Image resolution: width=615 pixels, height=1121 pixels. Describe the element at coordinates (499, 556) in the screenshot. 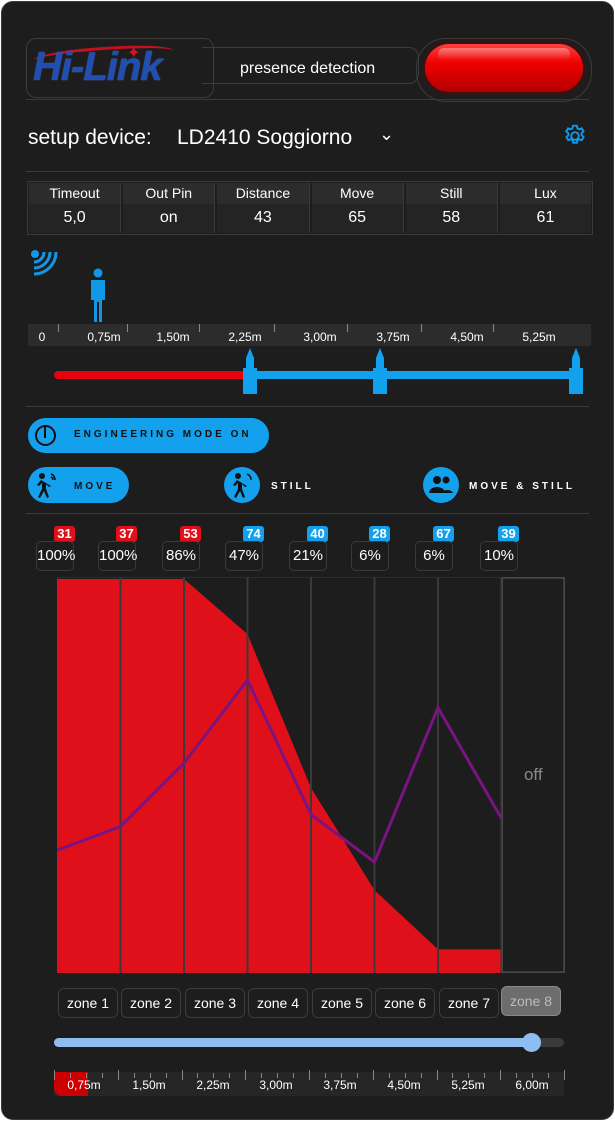

I see `zone-energy-percent: 10%` at that location.